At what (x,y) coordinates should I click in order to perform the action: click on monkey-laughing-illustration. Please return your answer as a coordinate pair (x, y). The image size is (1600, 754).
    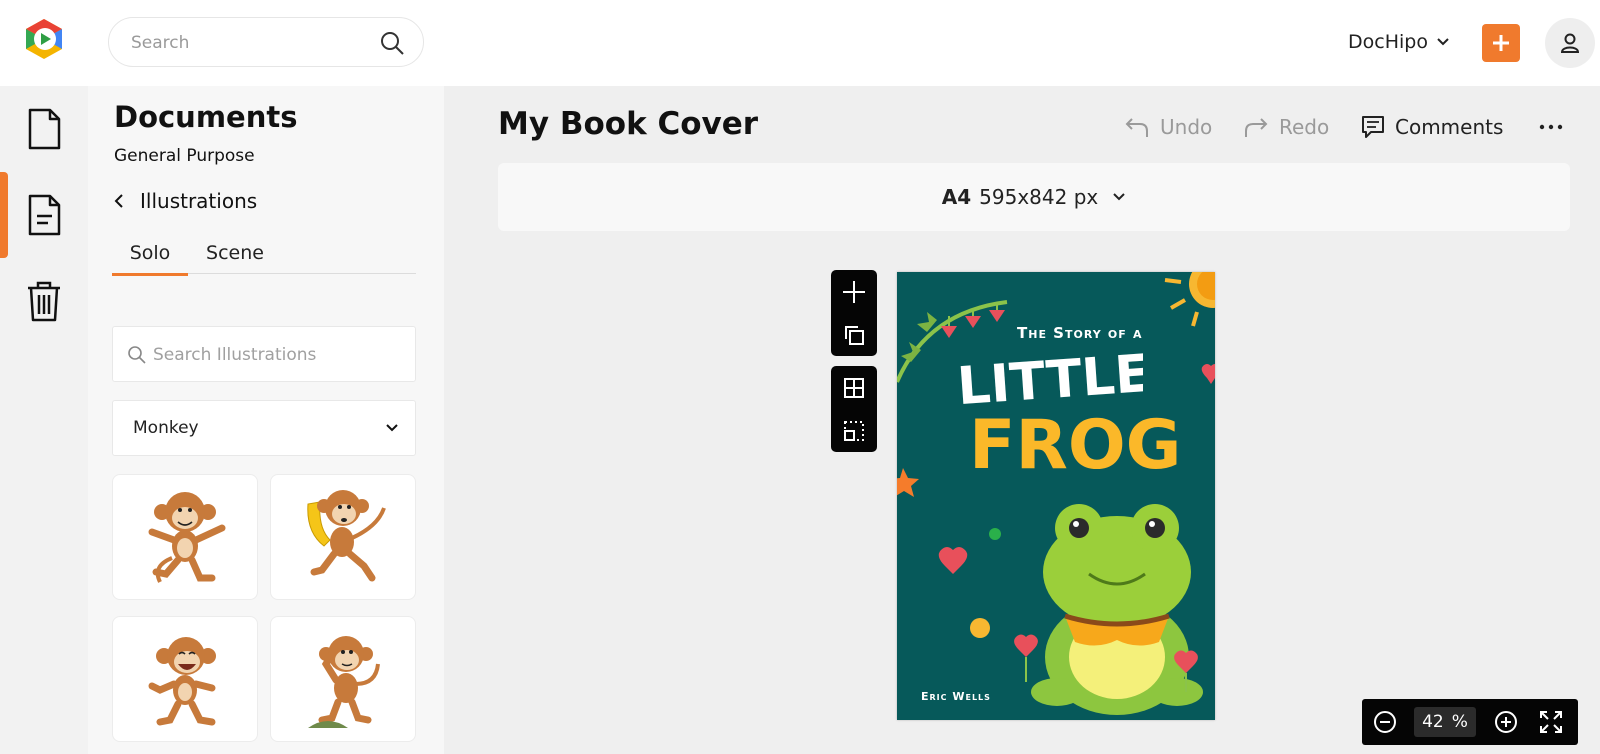
    Looking at the image, I should click on (182, 681).